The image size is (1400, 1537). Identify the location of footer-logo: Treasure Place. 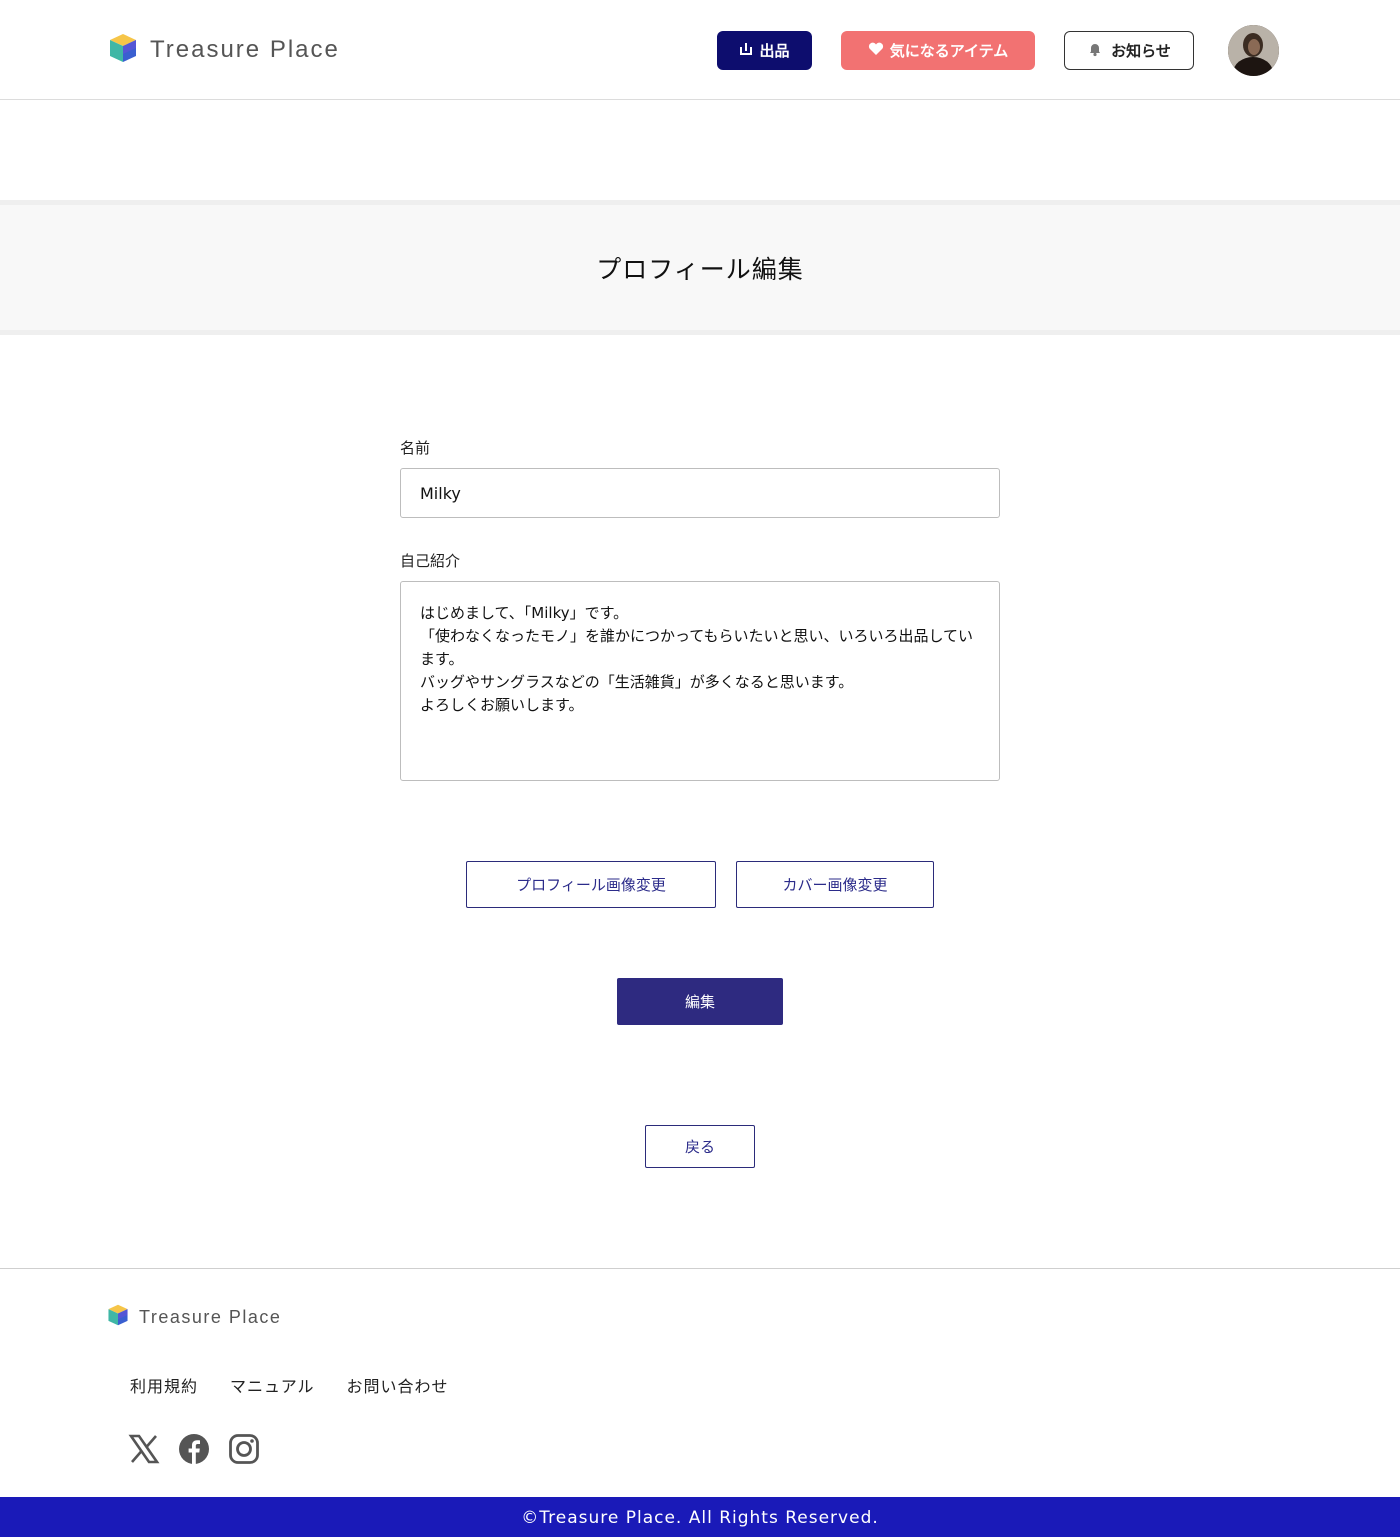
(194, 1317).